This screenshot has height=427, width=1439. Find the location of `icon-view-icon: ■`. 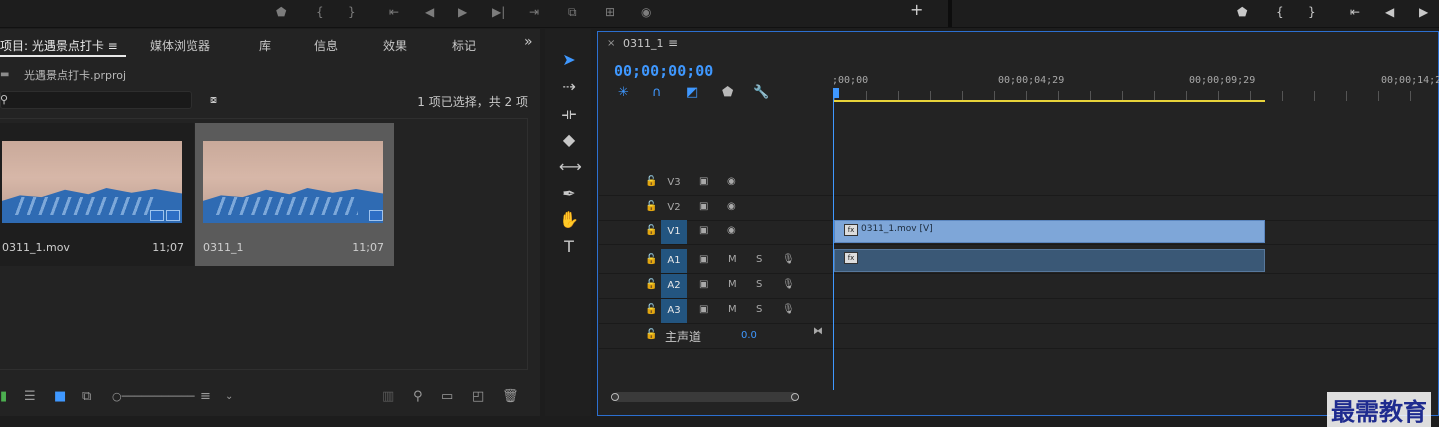

icon-view-icon: ■ is located at coordinates (60, 396).